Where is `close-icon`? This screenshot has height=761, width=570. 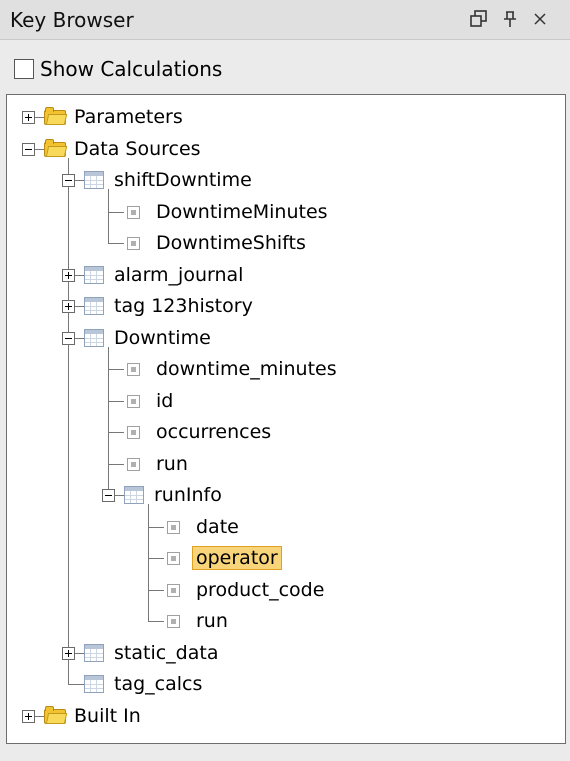 close-icon is located at coordinates (540, 19).